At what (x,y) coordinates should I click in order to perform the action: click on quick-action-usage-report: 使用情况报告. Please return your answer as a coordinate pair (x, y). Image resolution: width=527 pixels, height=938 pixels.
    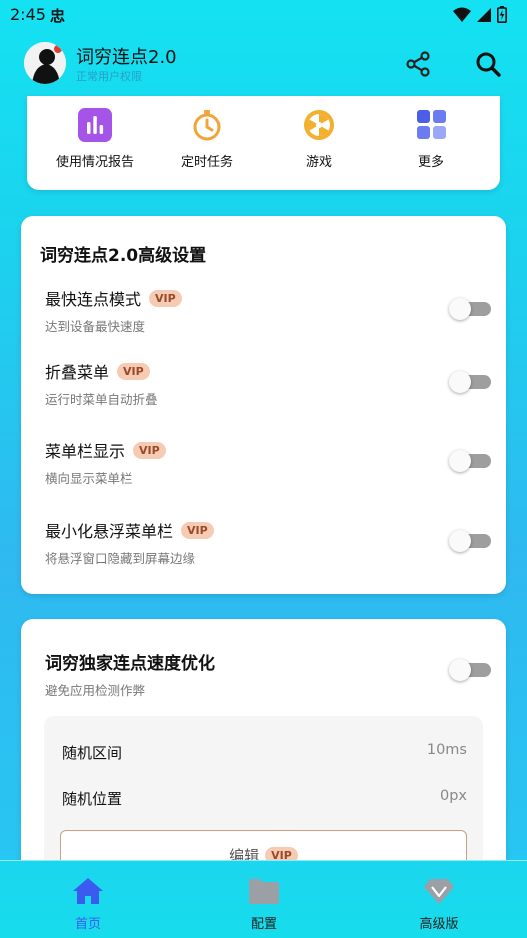
    Looking at the image, I should click on (95, 139).